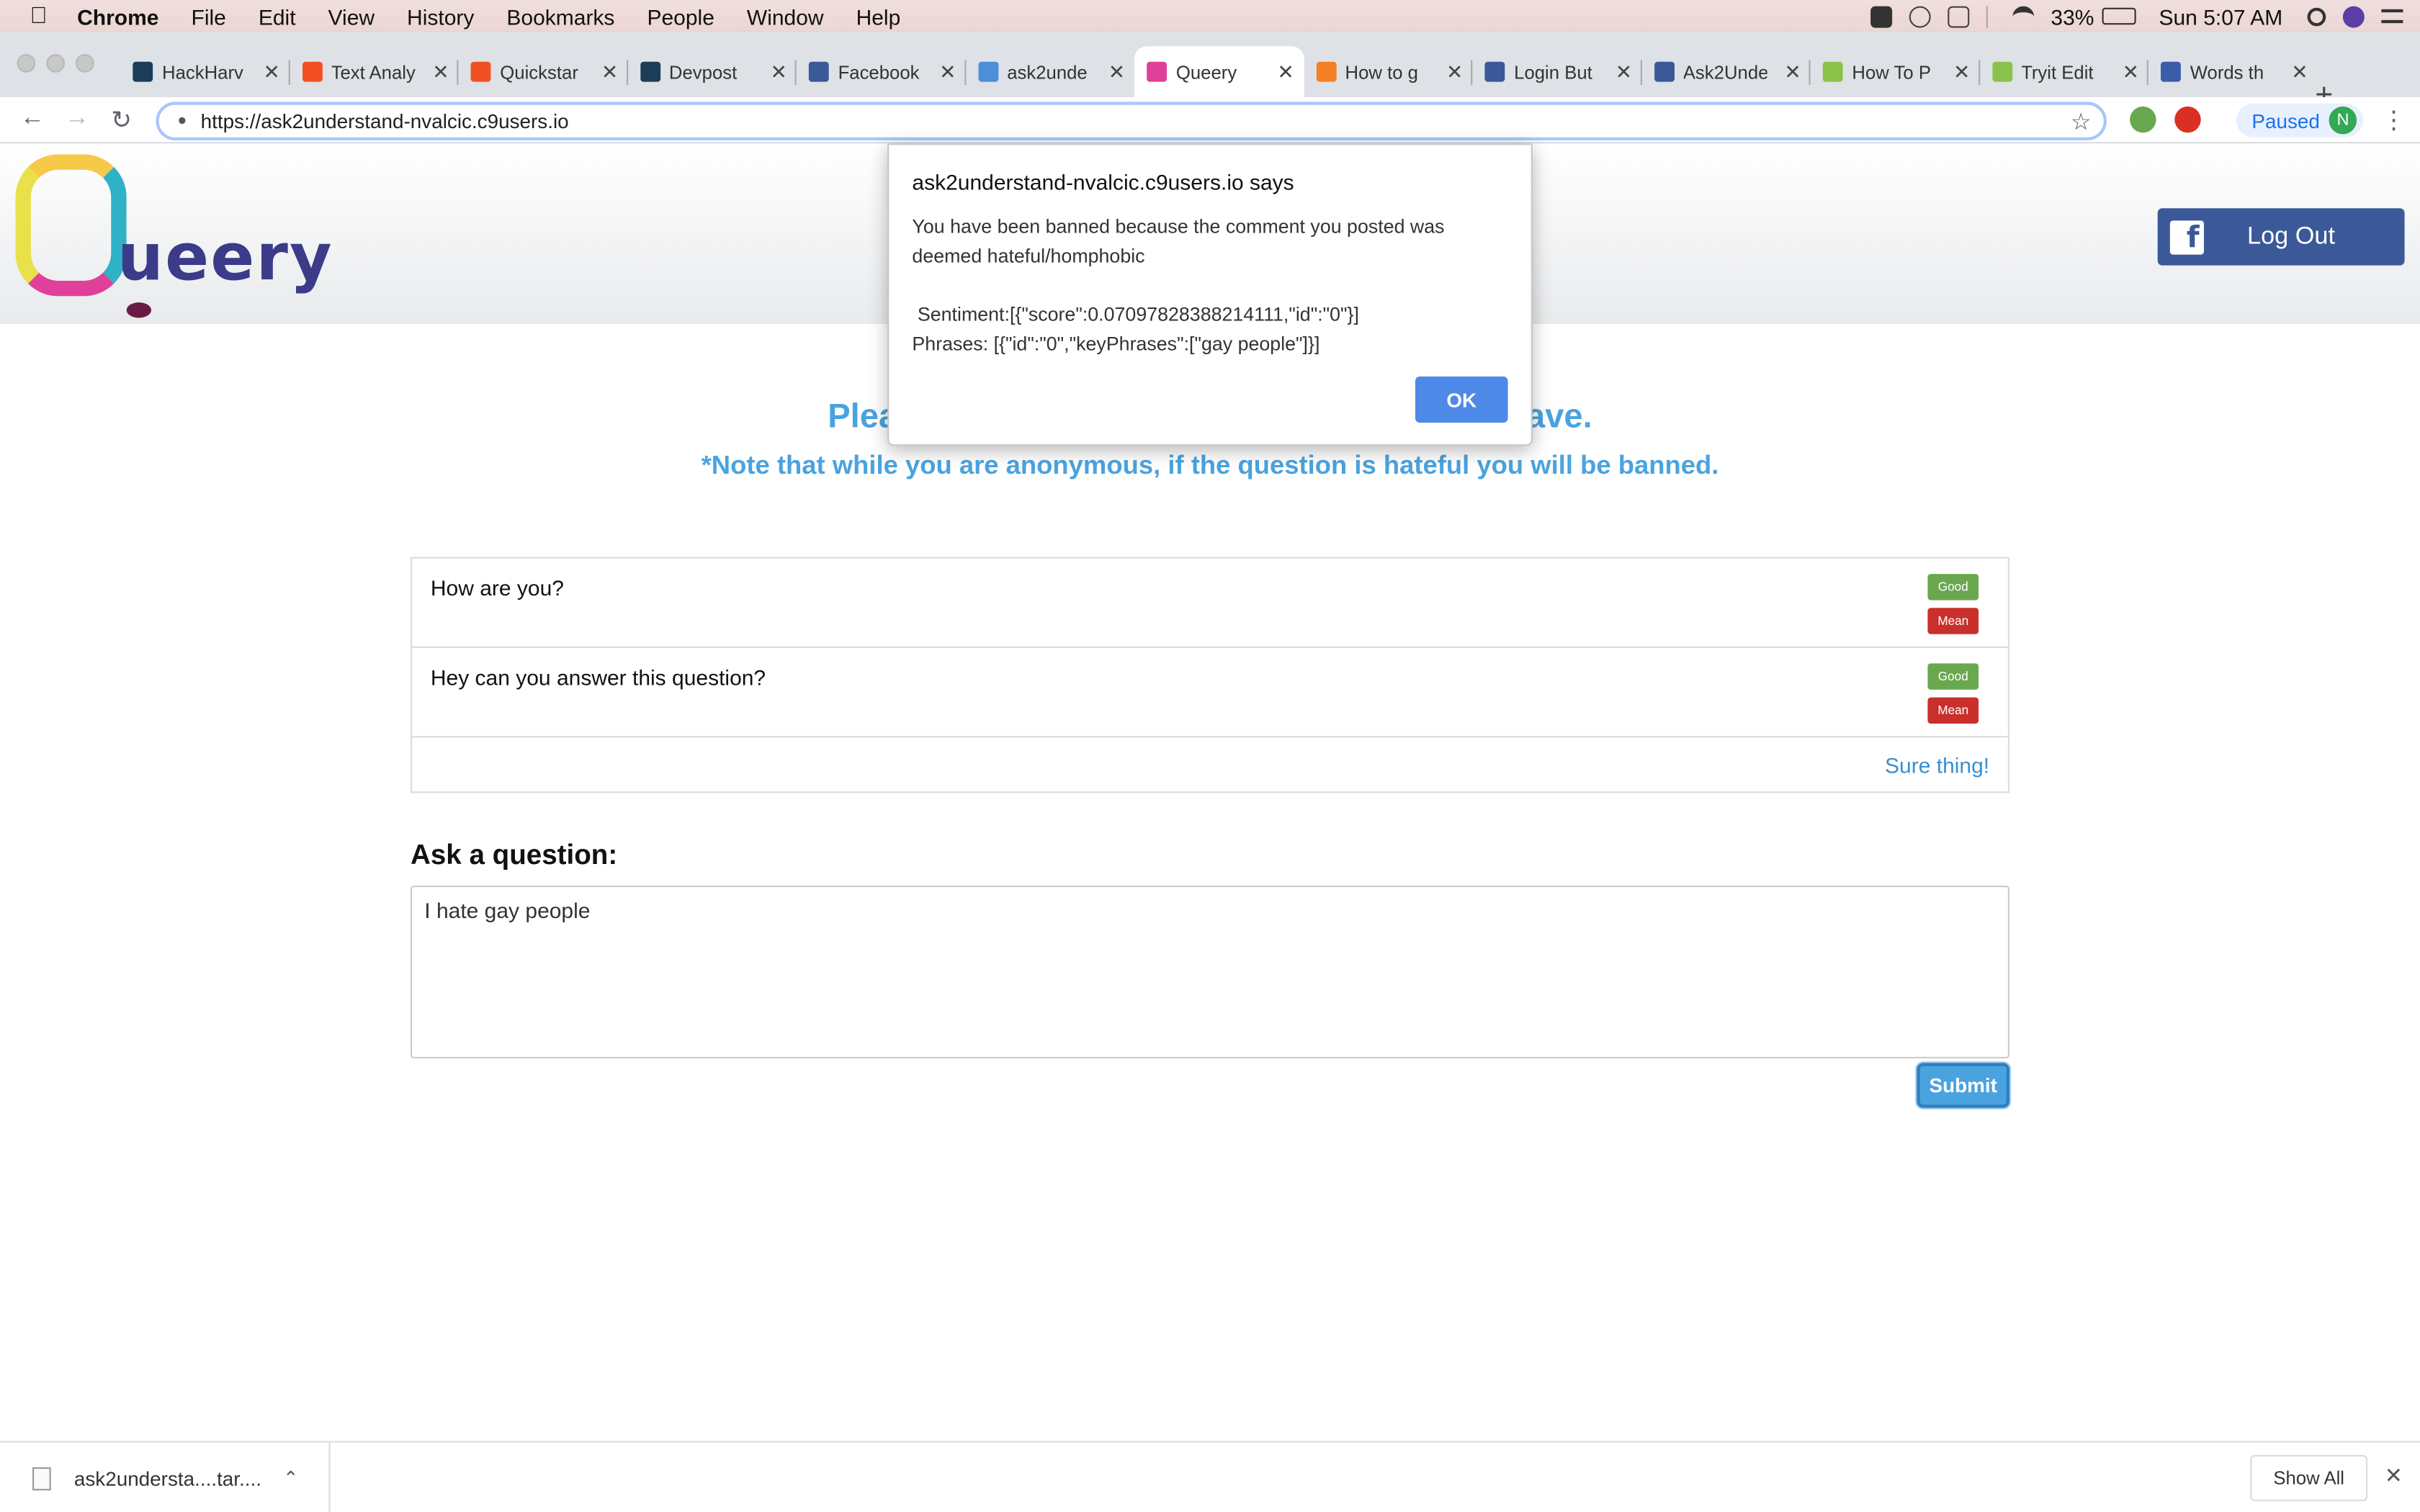 This screenshot has height=1512, width=2420. Describe the element at coordinates (2072, 16) in the screenshot. I see `battery-percent: 33%` at that location.